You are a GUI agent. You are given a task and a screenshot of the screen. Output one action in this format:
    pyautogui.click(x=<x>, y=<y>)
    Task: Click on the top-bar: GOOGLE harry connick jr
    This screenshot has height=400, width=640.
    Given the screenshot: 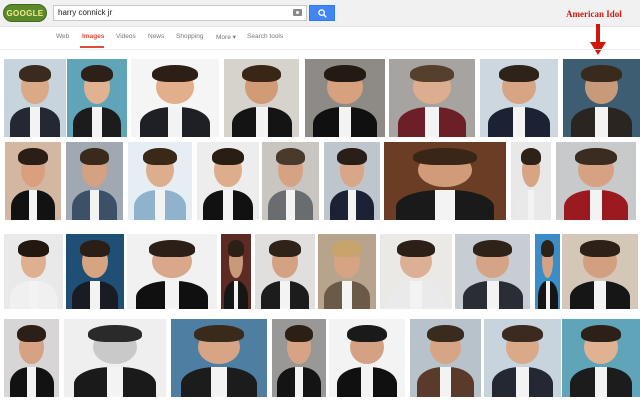 What is the action you would take?
    pyautogui.click(x=320, y=13)
    